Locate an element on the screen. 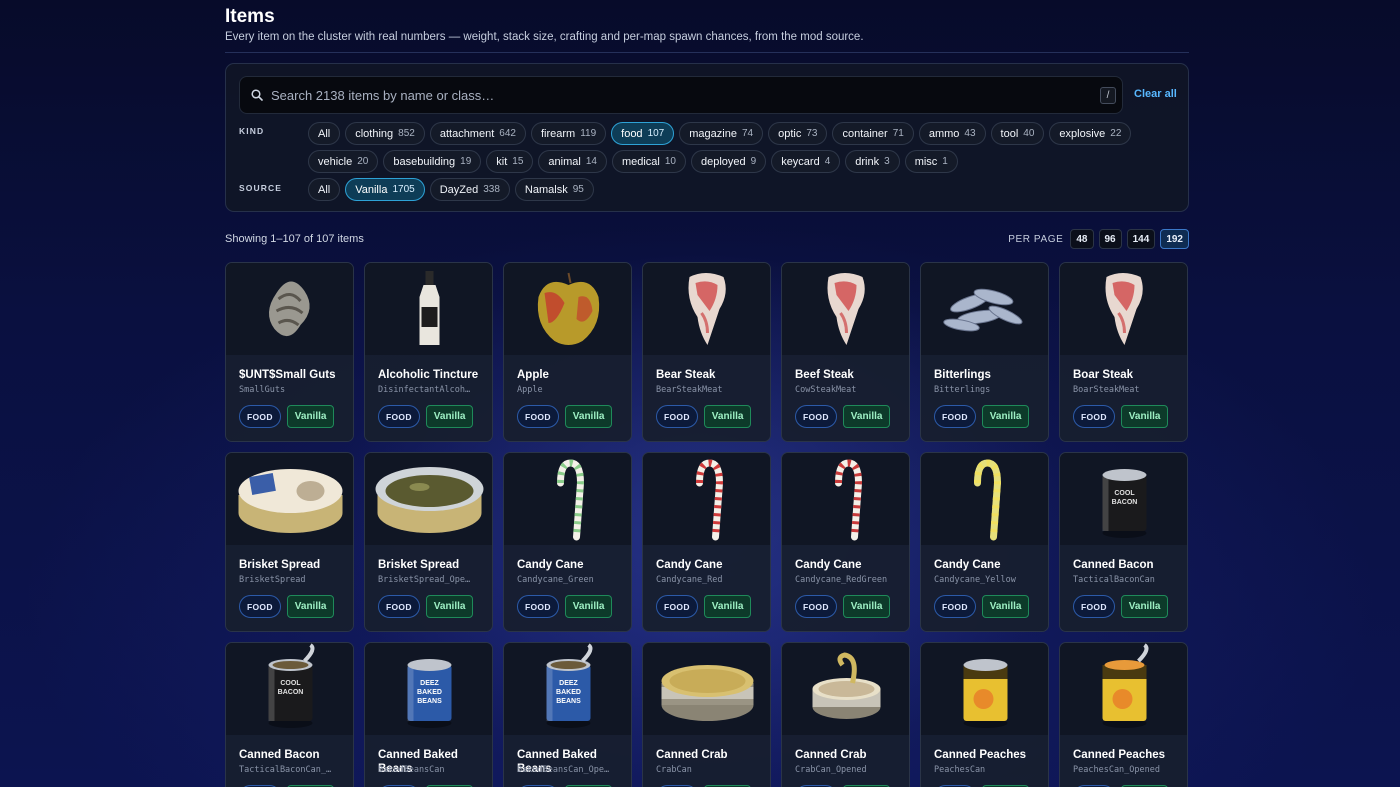  item-name: Bitterlings is located at coordinates (962, 375).